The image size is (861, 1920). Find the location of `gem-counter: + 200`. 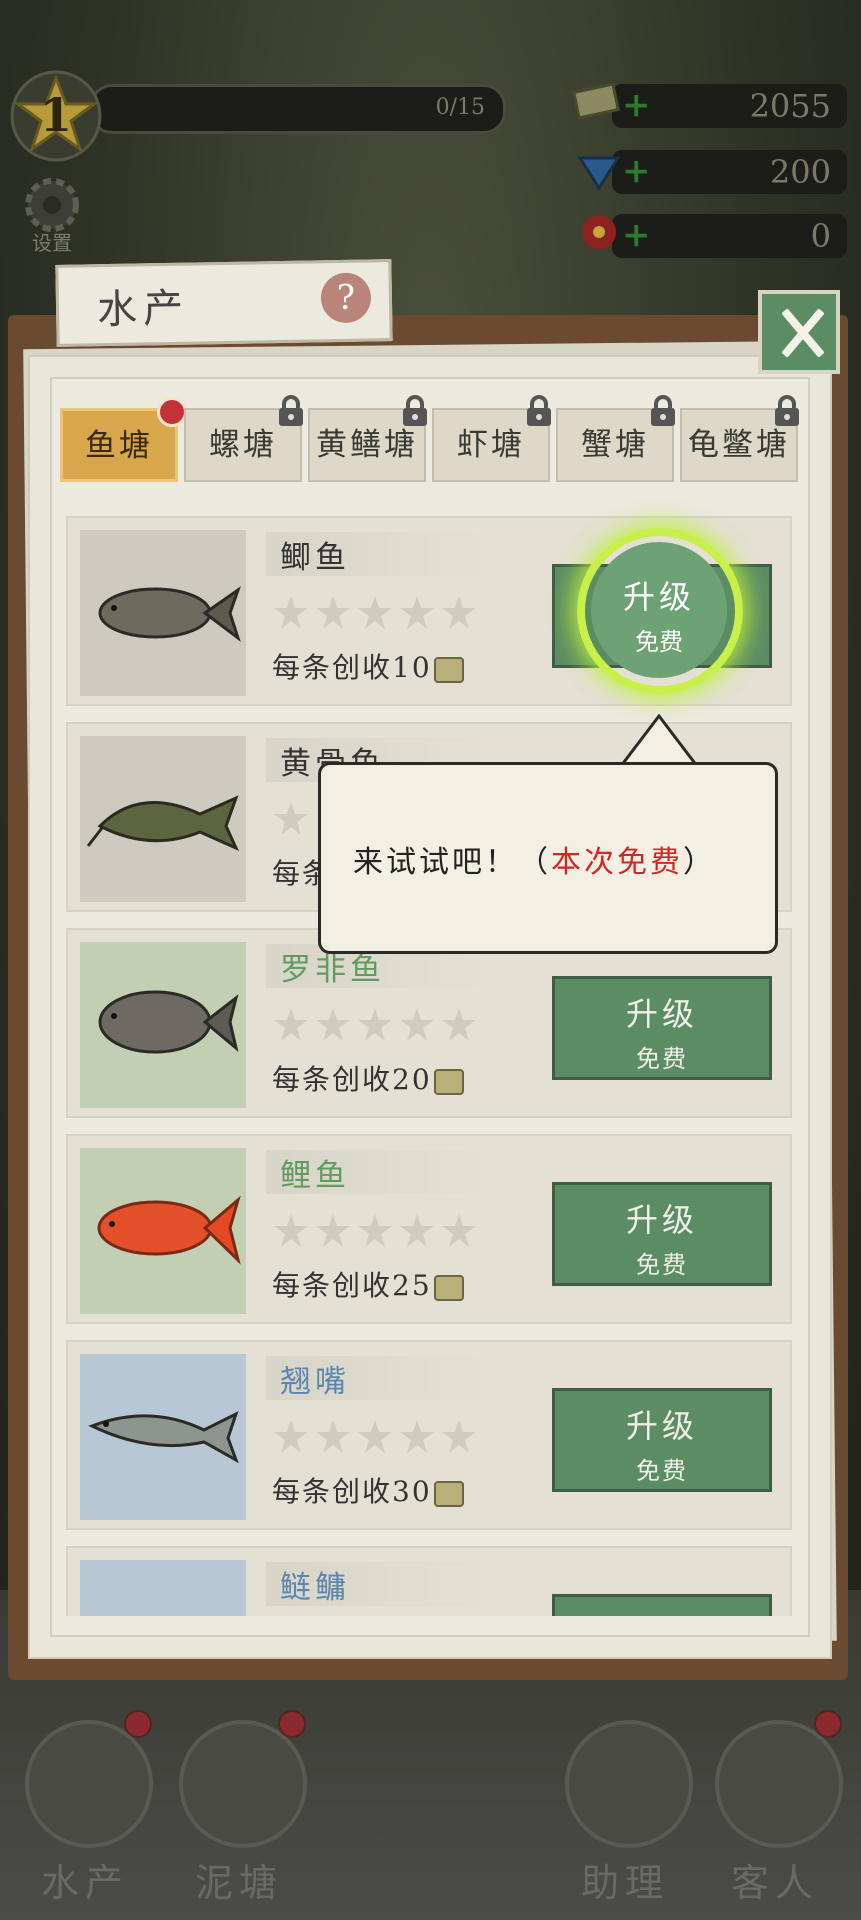

gem-counter: + 200 is located at coordinates (712, 172).